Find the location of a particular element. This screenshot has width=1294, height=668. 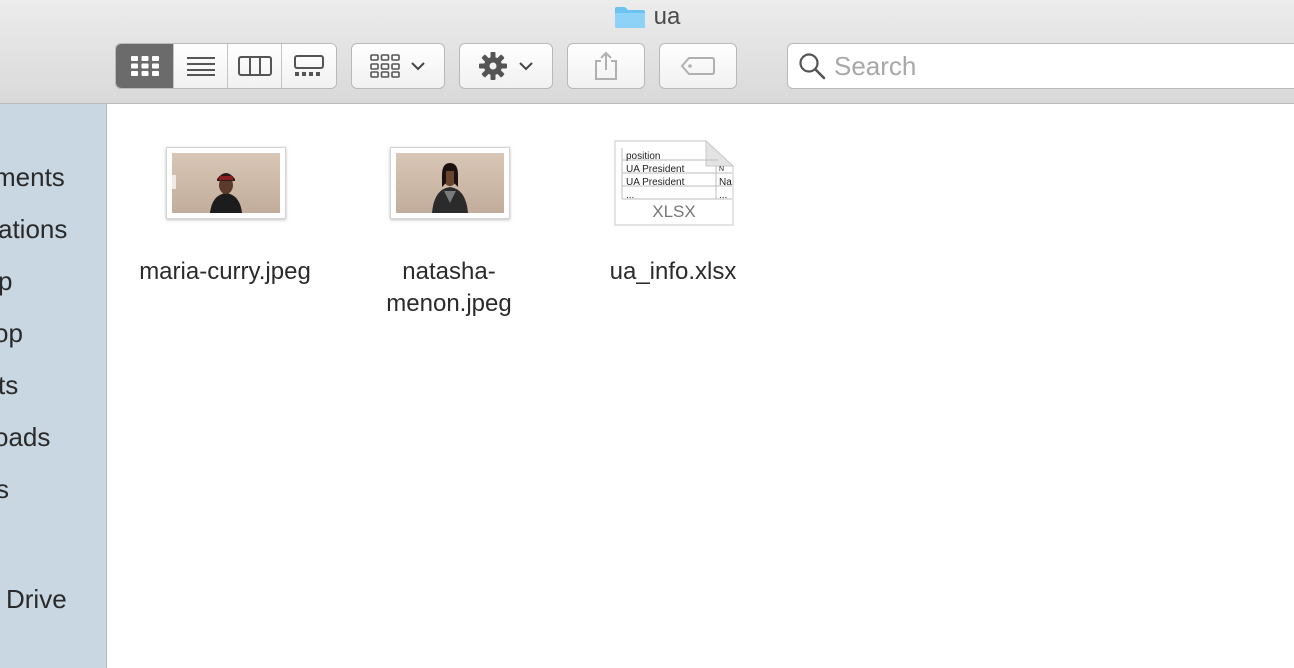

sidebar-item-downloads: oads is located at coordinates (25, 437).